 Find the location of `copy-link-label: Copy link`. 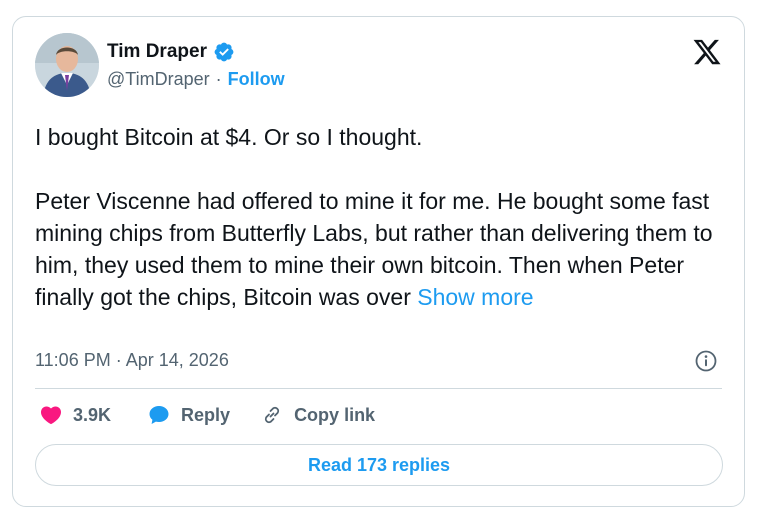

copy-link-label: Copy link is located at coordinates (335, 414).